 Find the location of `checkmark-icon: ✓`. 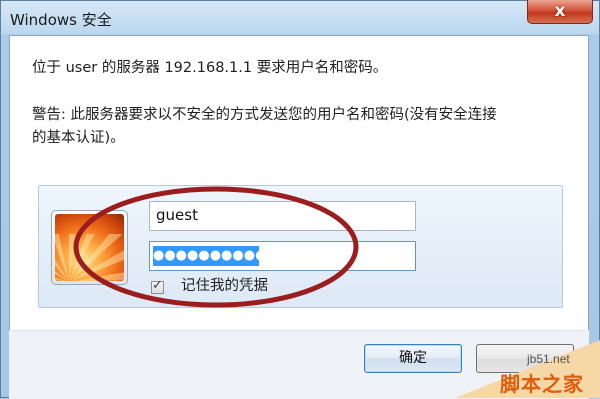

checkmark-icon: ✓ is located at coordinates (157, 285).